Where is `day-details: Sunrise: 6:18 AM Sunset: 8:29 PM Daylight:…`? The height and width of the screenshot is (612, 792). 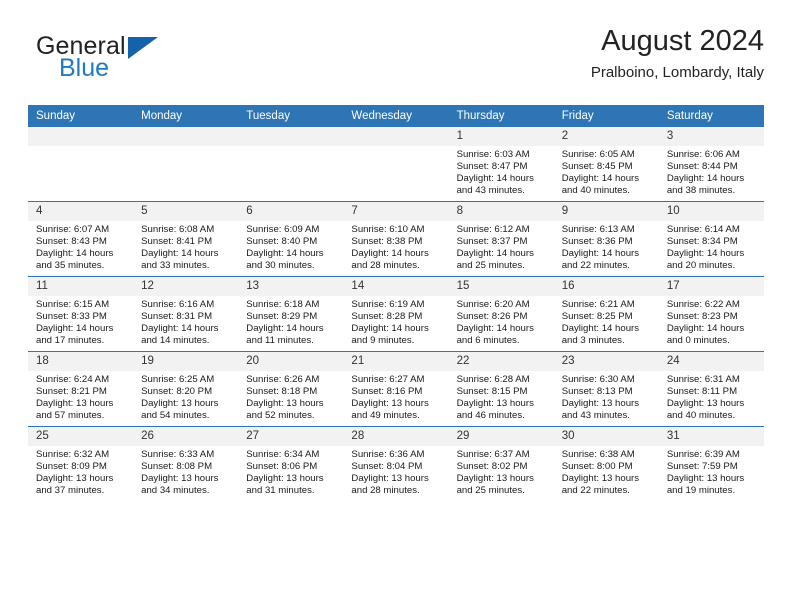 day-details: Sunrise: 6:18 AM Sunset: 8:29 PM Daylight:… is located at coordinates (290, 321).